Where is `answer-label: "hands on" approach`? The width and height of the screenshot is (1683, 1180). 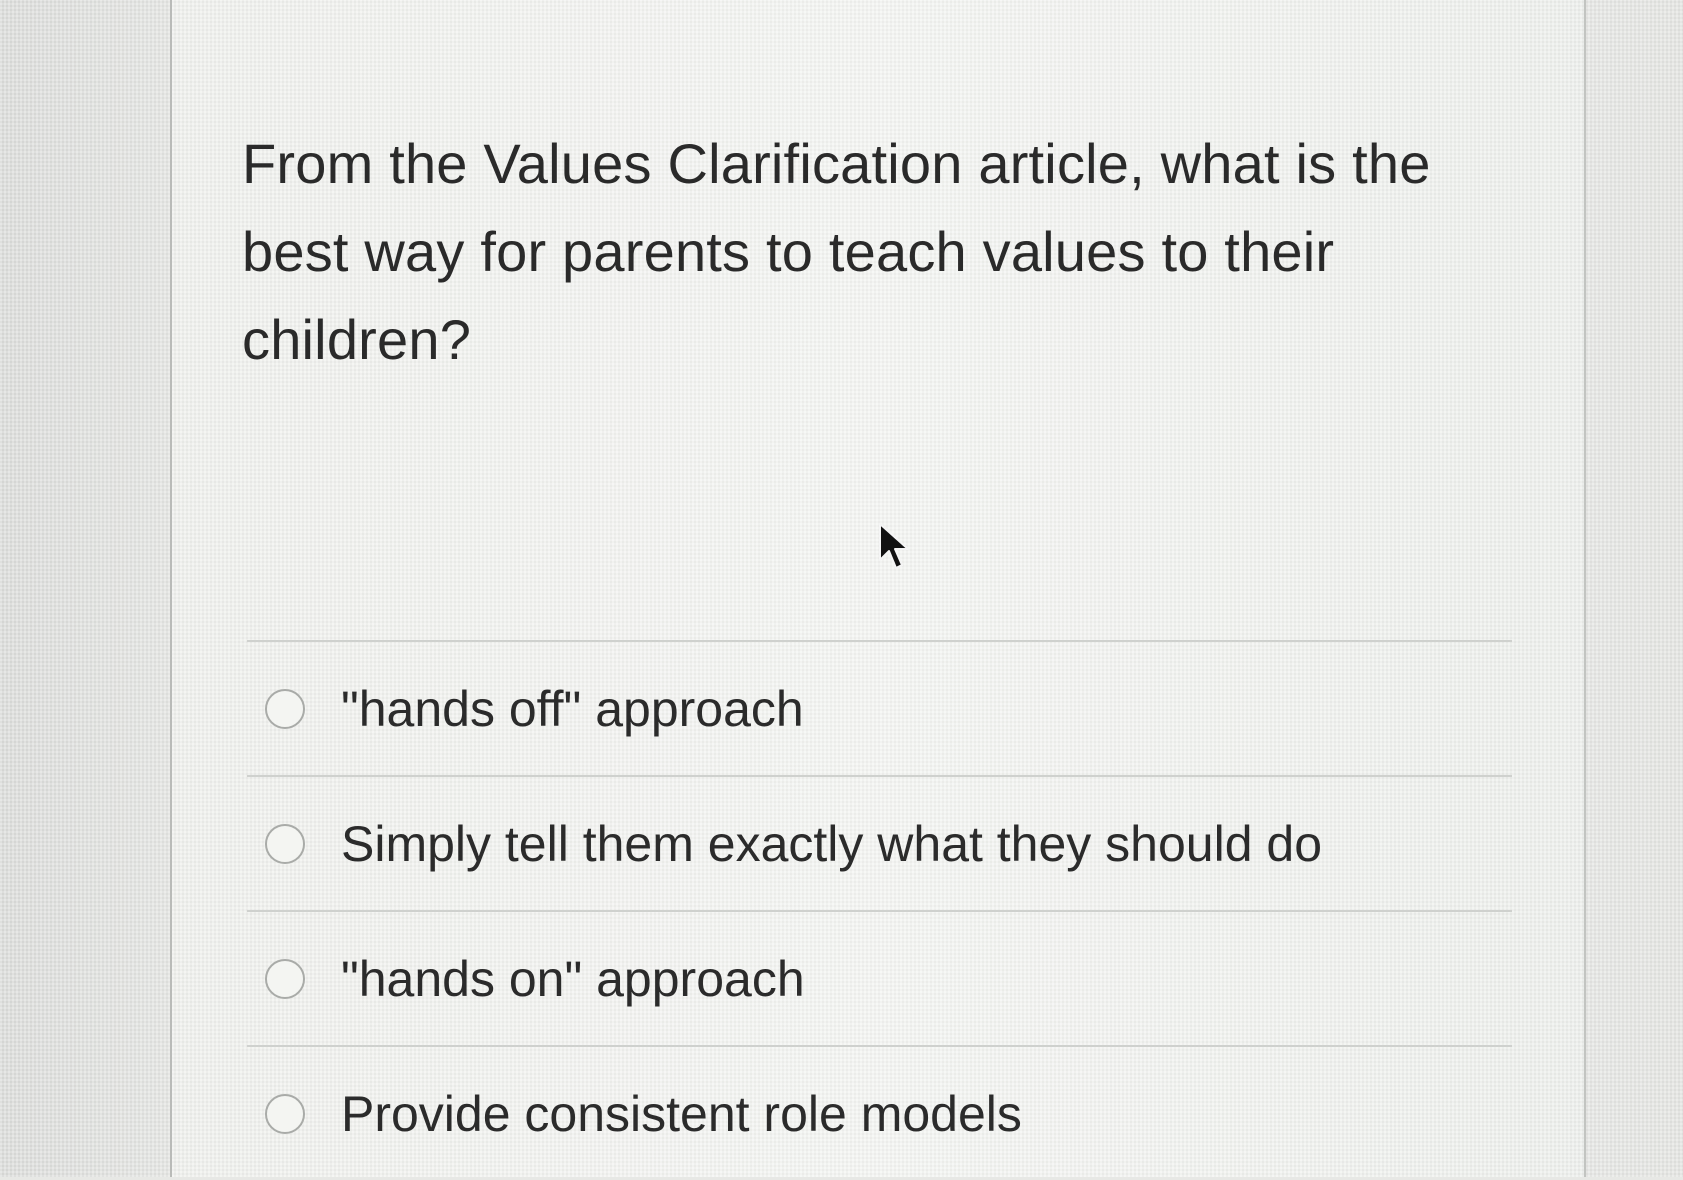 answer-label: "hands on" approach is located at coordinates (573, 979).